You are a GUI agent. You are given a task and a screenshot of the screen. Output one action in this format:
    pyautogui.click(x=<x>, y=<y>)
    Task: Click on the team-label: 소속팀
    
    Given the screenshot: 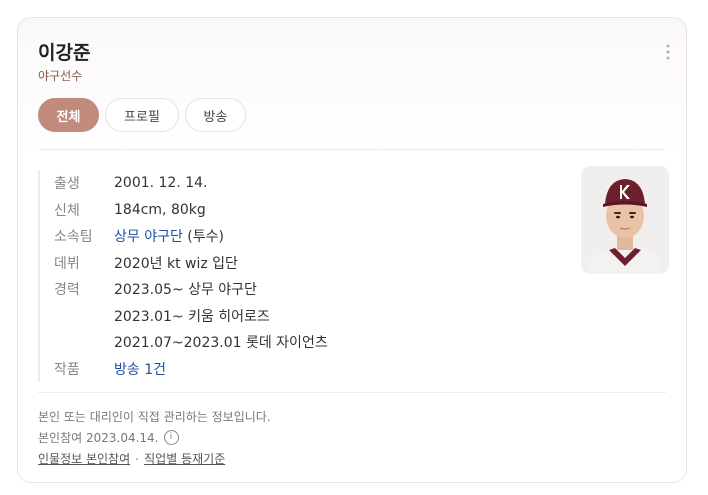 What is the action you would take?
    pyautogui.click(x=73, y=237)
    